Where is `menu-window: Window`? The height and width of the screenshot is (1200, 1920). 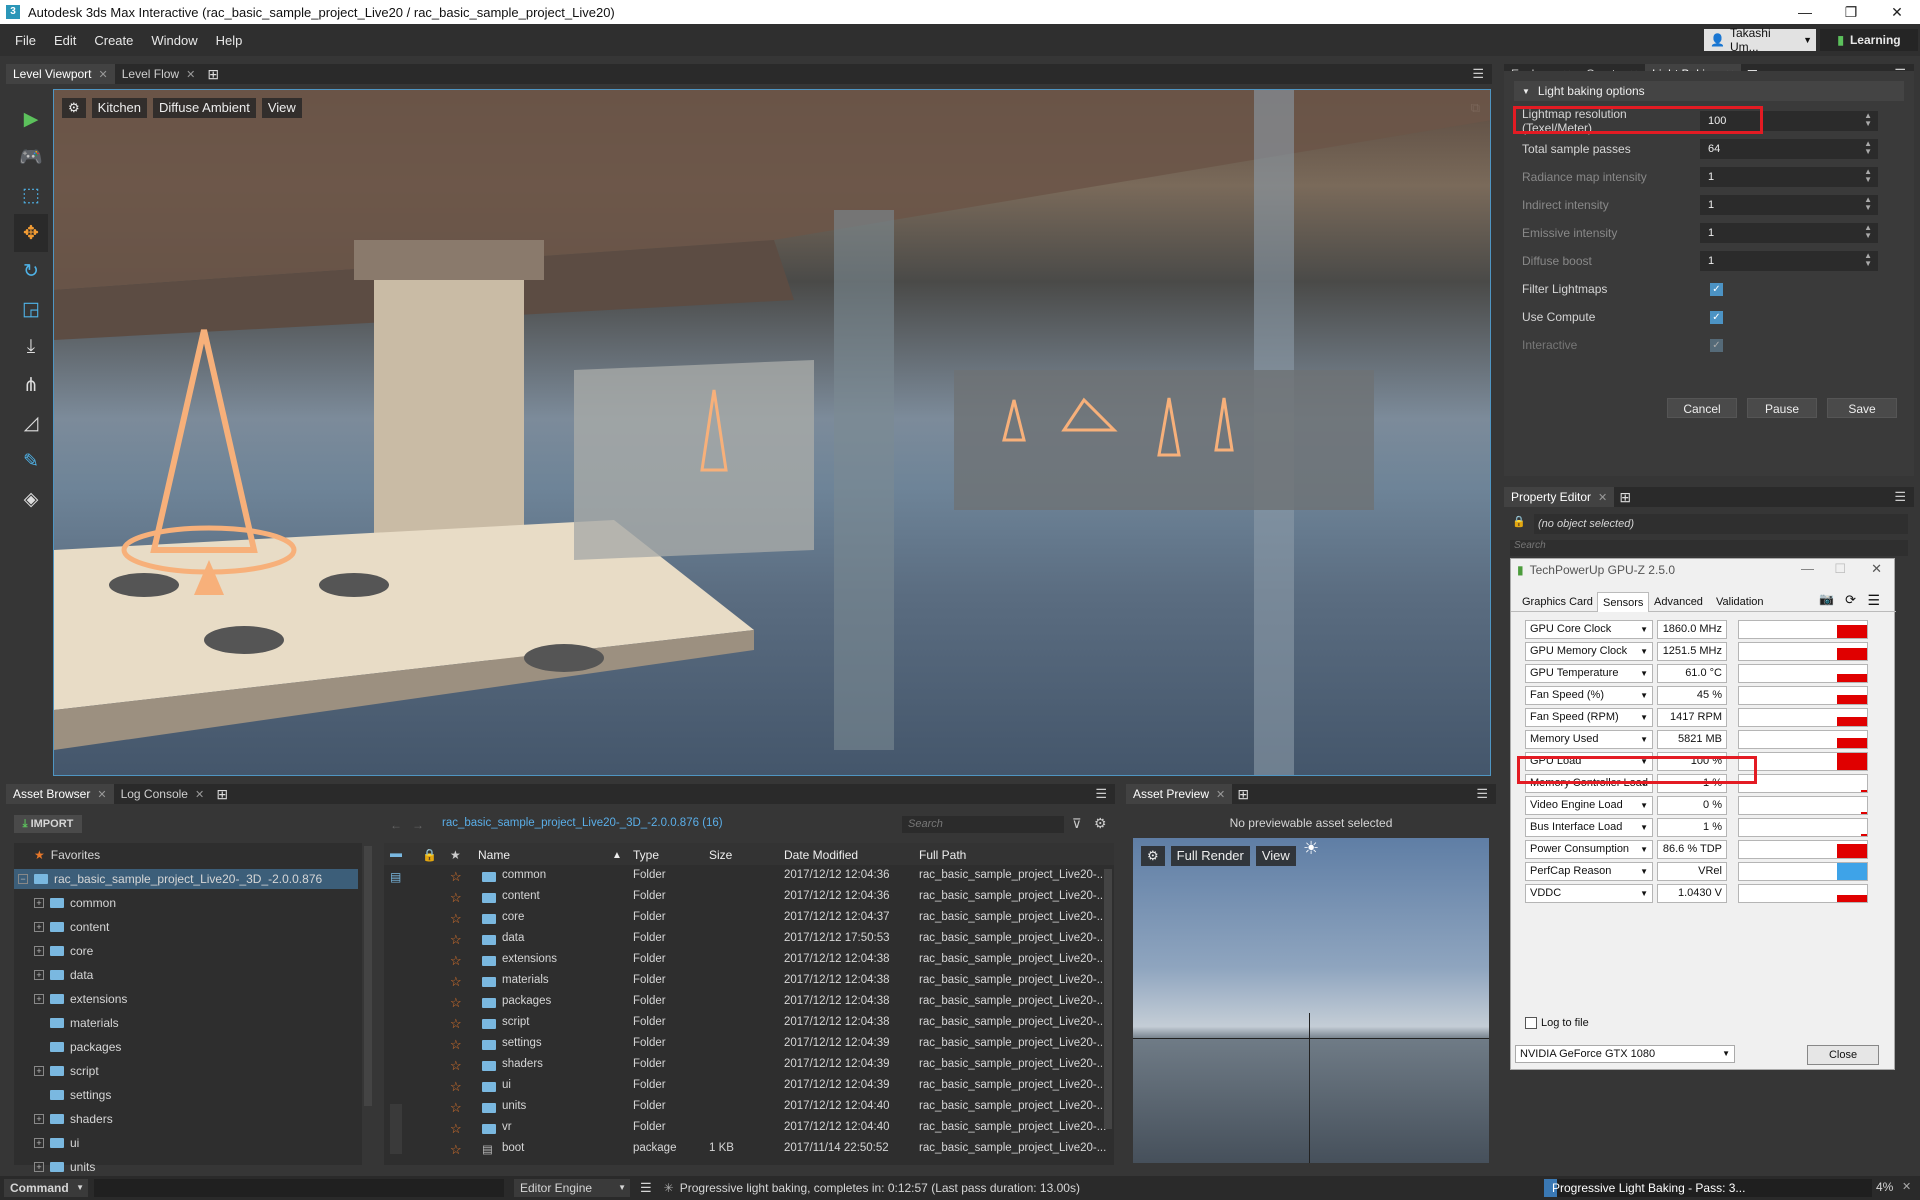 menu-window: Window is located at coordinates (174, 40).